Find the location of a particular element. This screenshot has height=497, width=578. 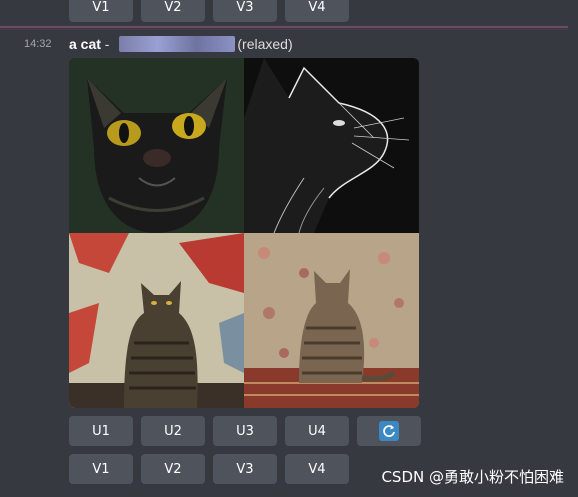

reroll-button is located at coordinates (389, 431).